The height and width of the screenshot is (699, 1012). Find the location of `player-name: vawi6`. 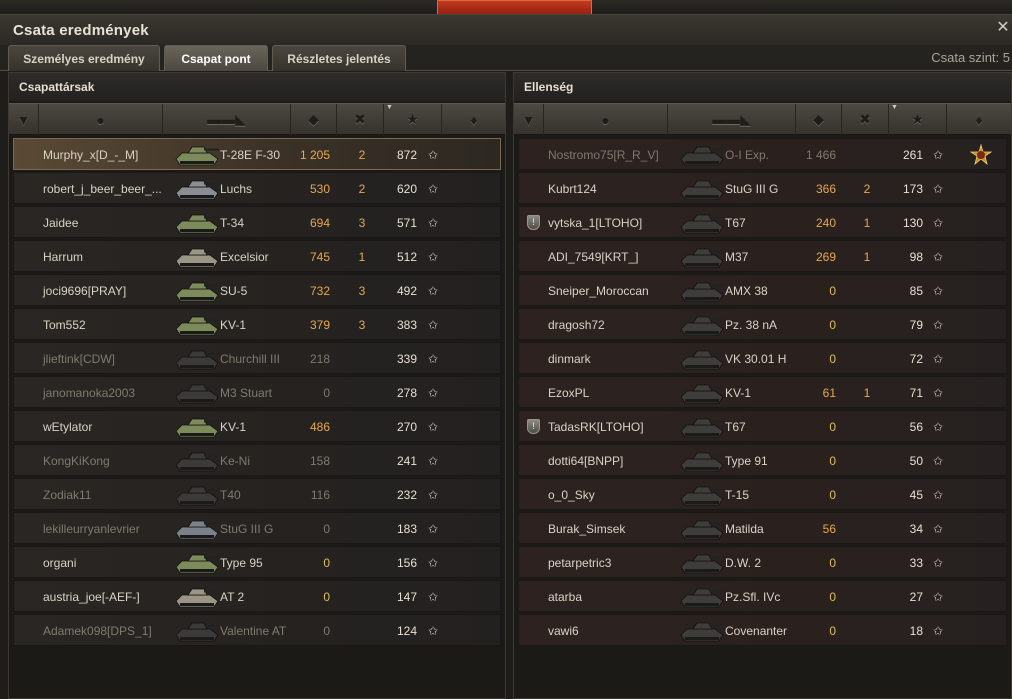

player-name: vawi6 is located at coordinates (563, 631).